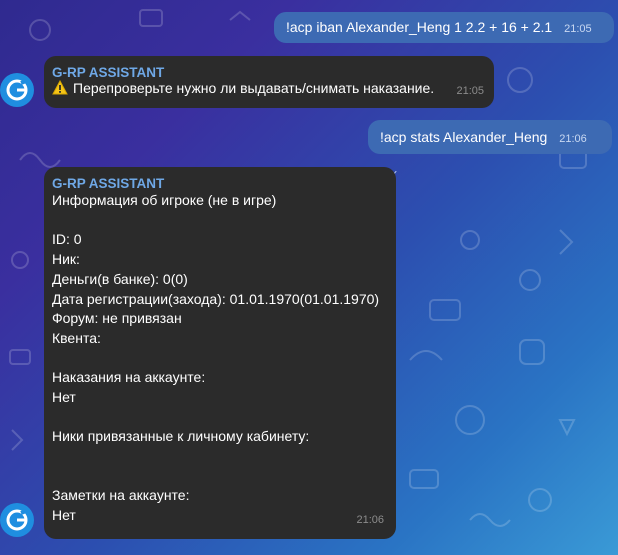  What do you see at coordinates (60, 87) in the screenshot?
I see `warning-icon` at bounding box center [60, 87].